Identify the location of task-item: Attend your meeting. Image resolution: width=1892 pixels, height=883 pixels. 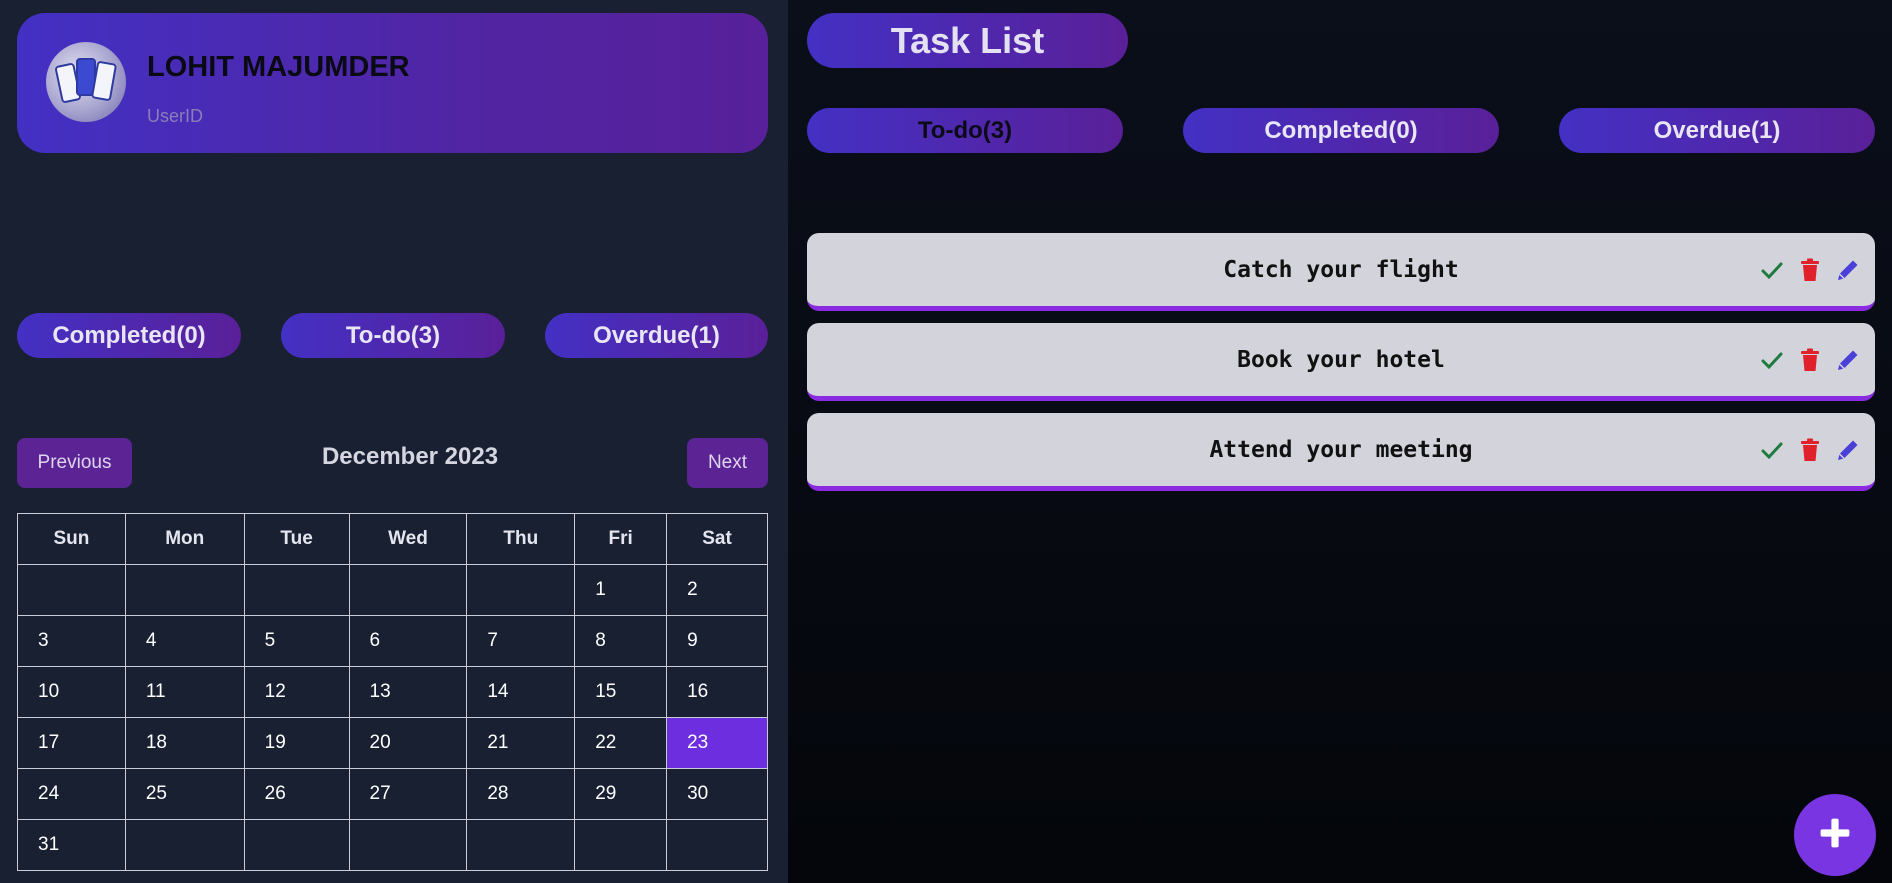
(1341, 452).